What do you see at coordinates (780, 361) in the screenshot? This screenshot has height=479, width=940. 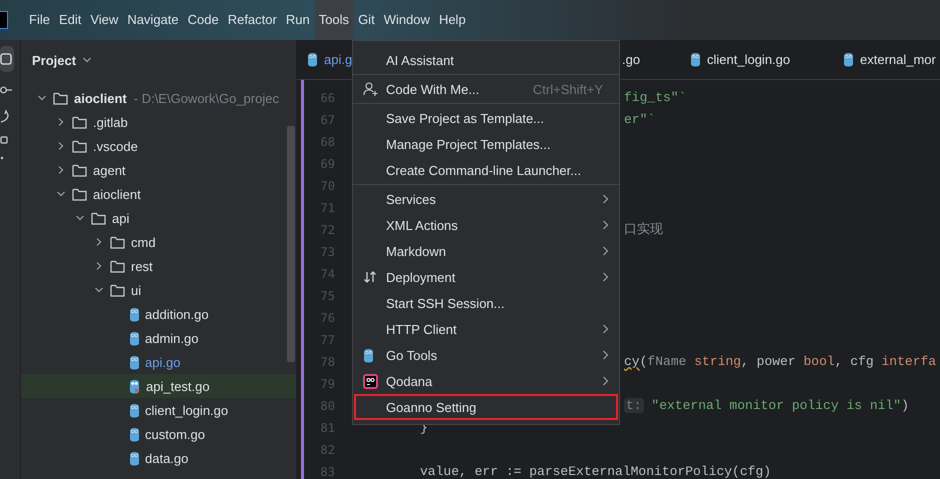 I see `code-line: cy(fName string, power bool, cfg interfa` at bounding box center [780, 361].